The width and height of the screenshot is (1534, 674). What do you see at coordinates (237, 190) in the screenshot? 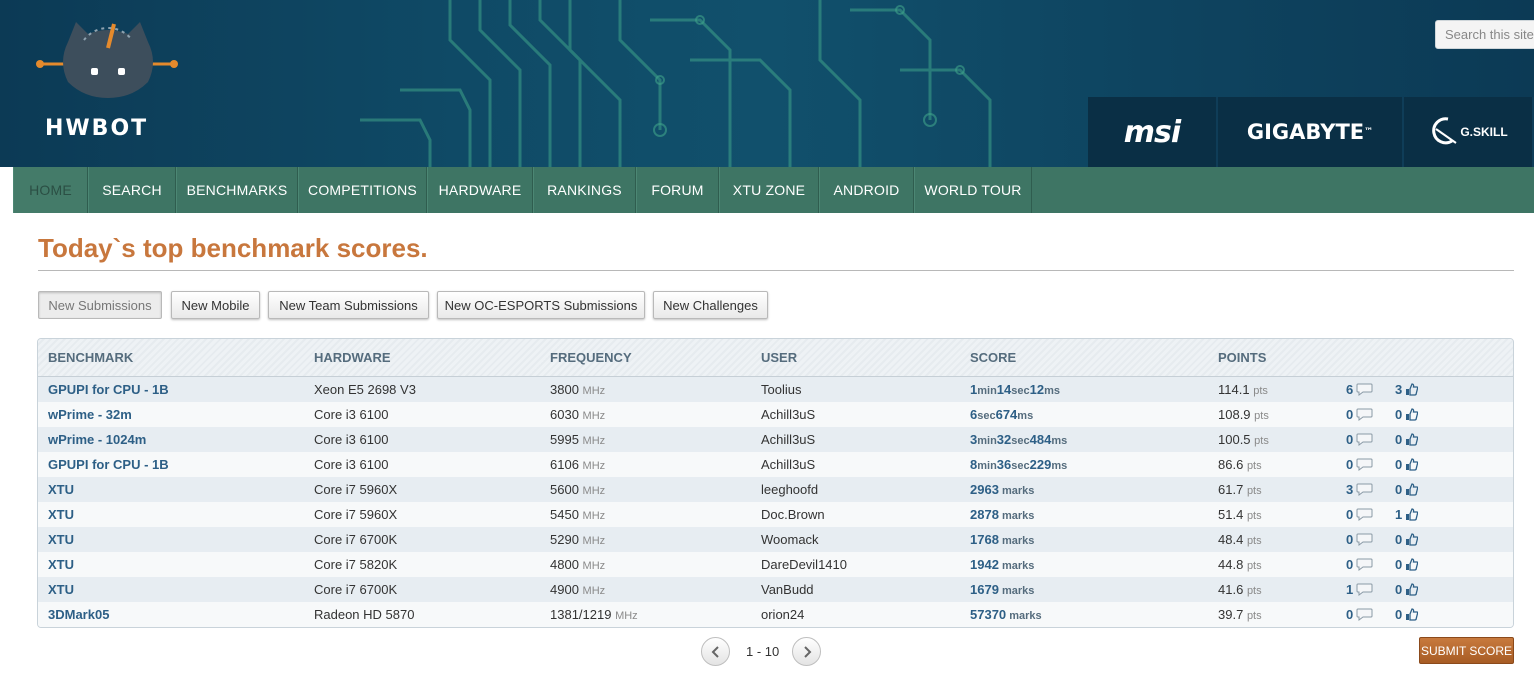
I see `nav-benchmarks: BENCHMARKS` at bounding box center [237, 190].